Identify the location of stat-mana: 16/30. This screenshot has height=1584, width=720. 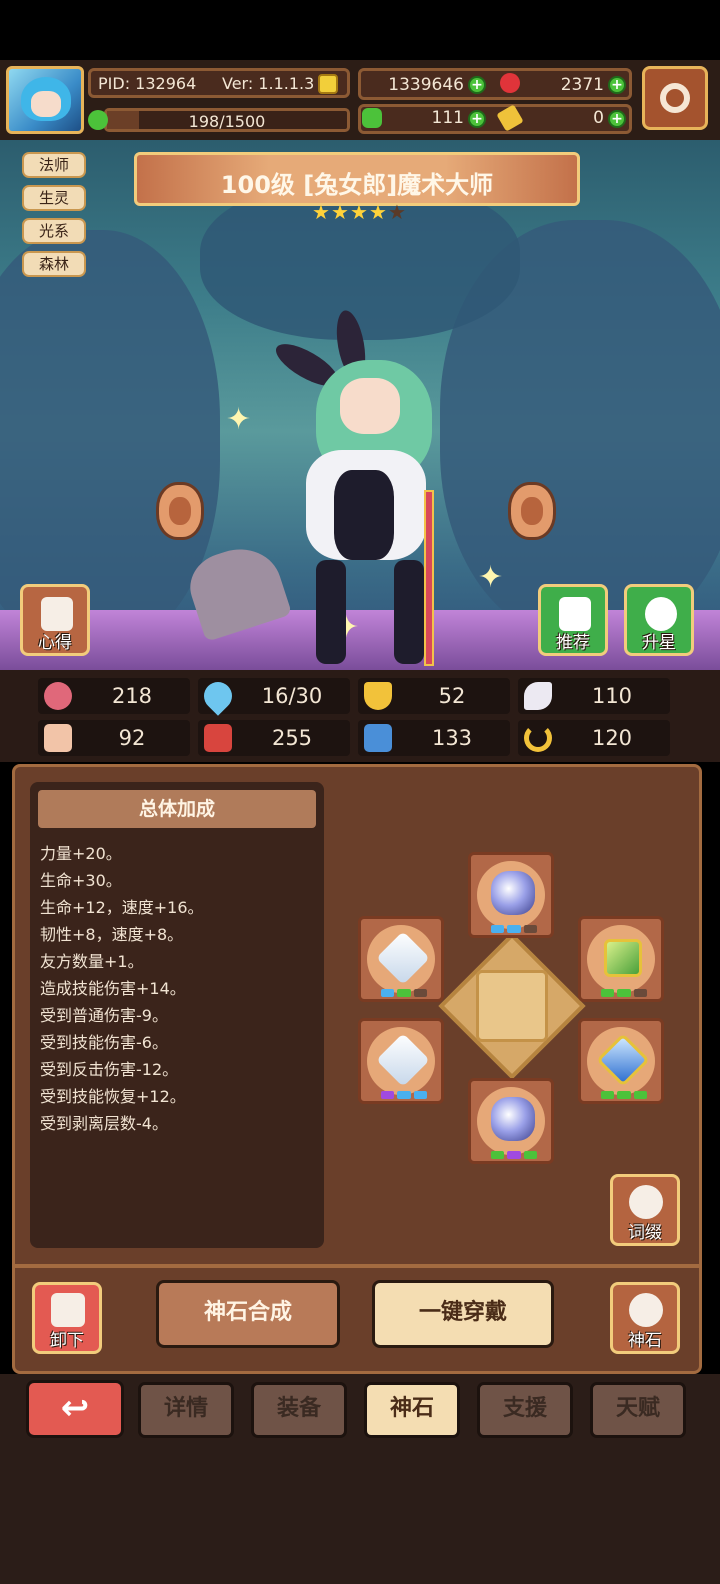
(274, 696).